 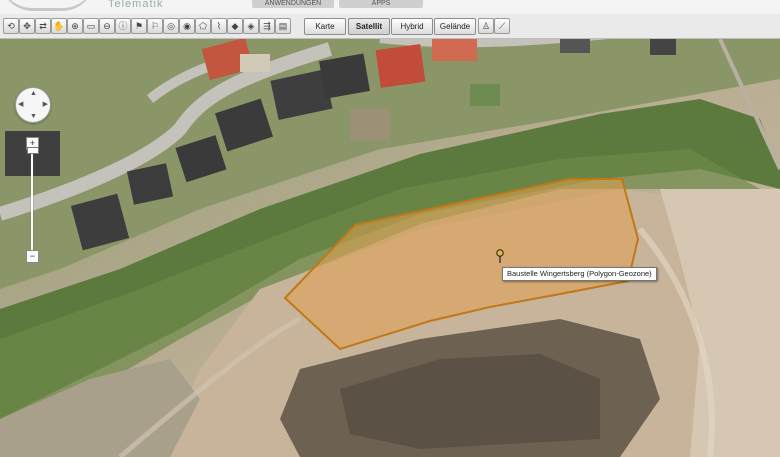 What do you see at coordinates (171, 26) in the screenshot?
I see `radius-icon: ◎` at bounding box center [171, 26].